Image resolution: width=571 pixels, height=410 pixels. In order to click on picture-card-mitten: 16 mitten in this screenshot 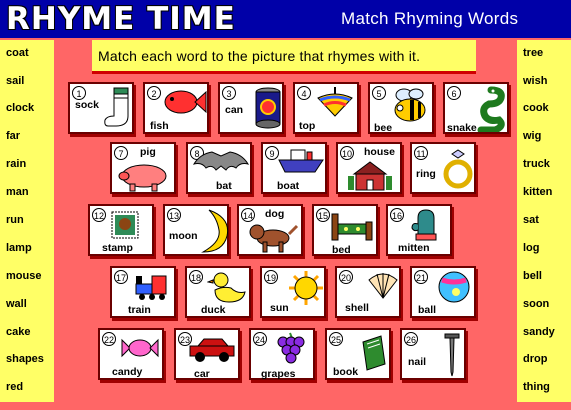, I will do `click(419, 230)`.